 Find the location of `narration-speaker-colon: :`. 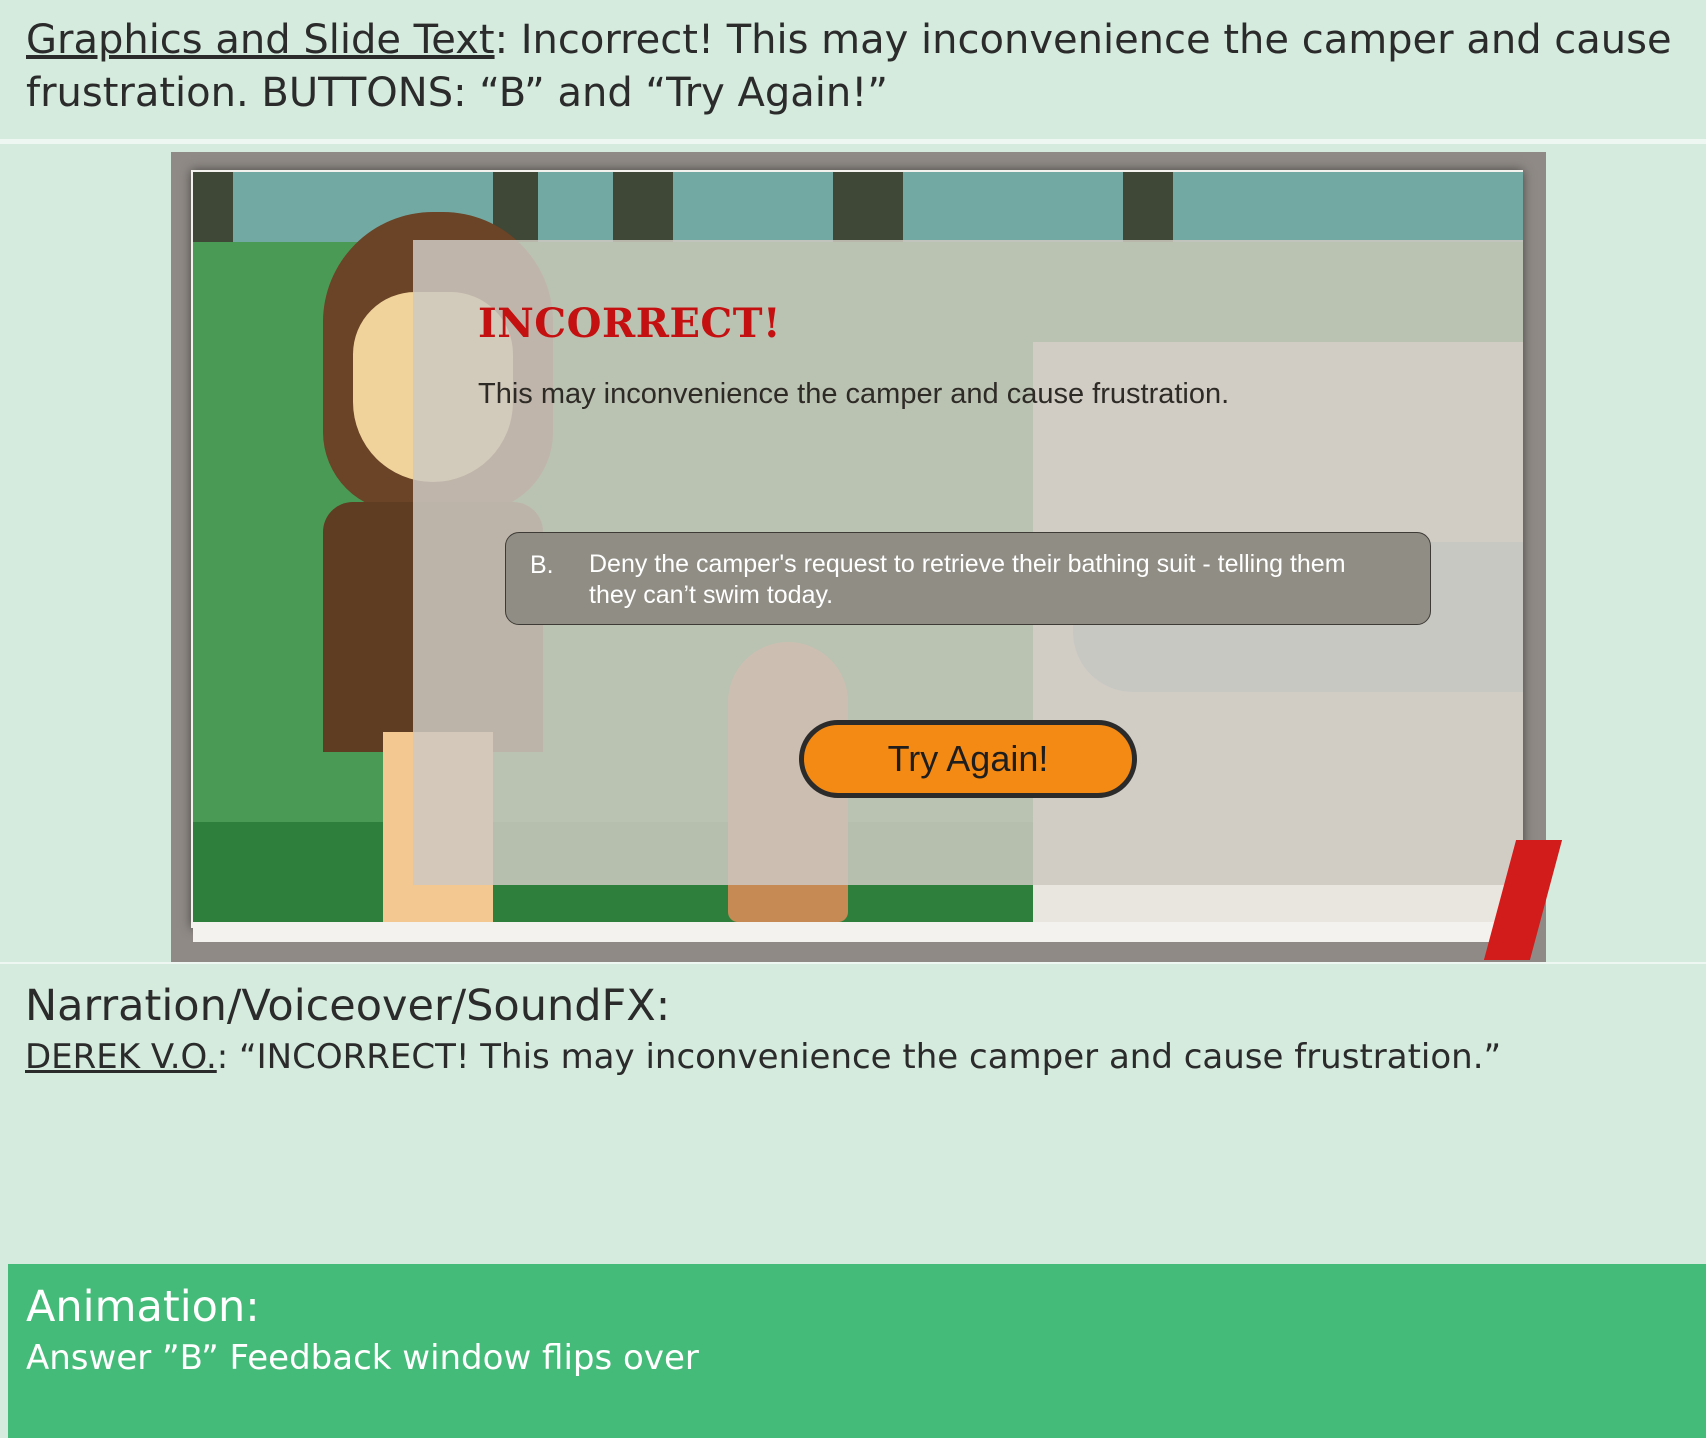

narration-speaker-colon: : is located at coordinates (222, 1057).